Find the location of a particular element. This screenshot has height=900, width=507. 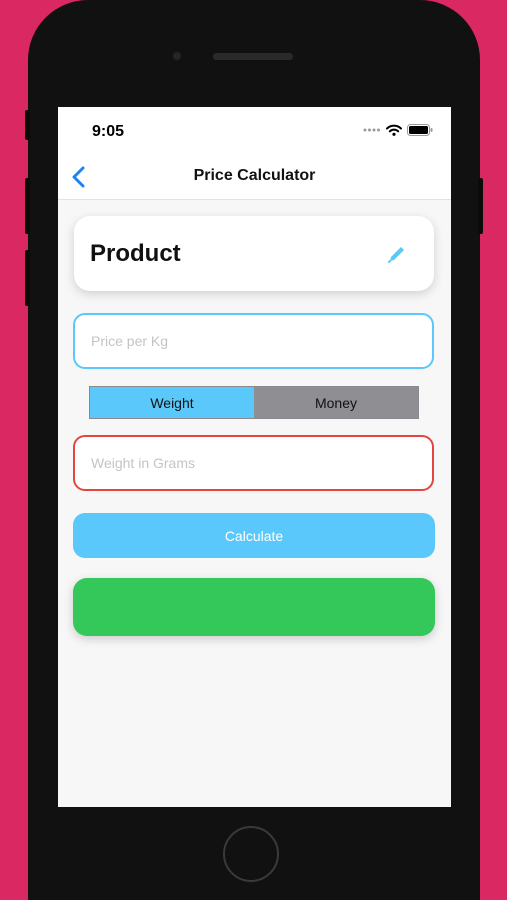

page-title: Price Calculator is located at coordinates (254, 175).